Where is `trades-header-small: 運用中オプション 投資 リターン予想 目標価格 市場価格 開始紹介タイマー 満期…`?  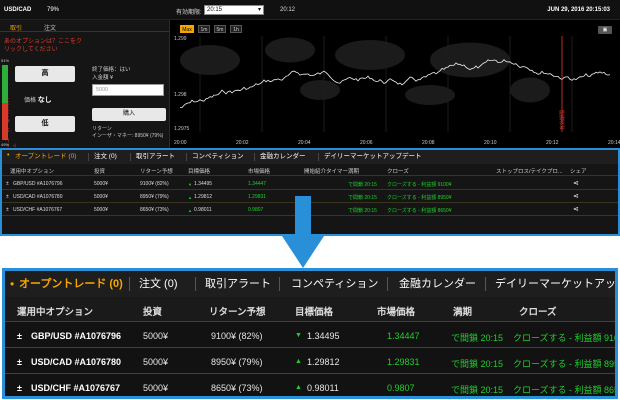 trades-header-small: 運用中オプション 投資 リターン予想 目標価格 市場価格 開始紹介タイマー 満期… is located at coordinates (310, 170).